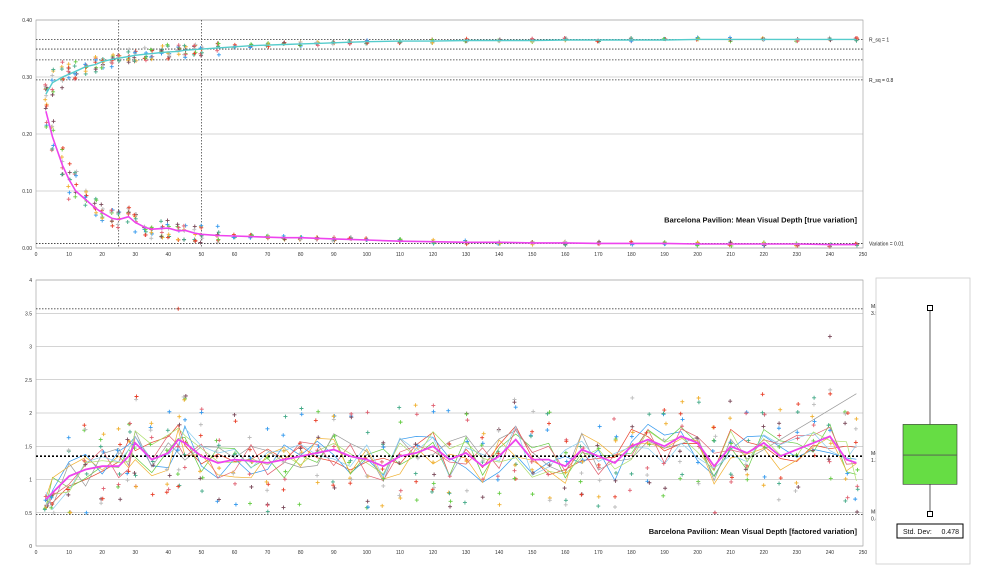 The image size is (990, 575). I want to click on boxplot-max-marker, so click(930, 308).